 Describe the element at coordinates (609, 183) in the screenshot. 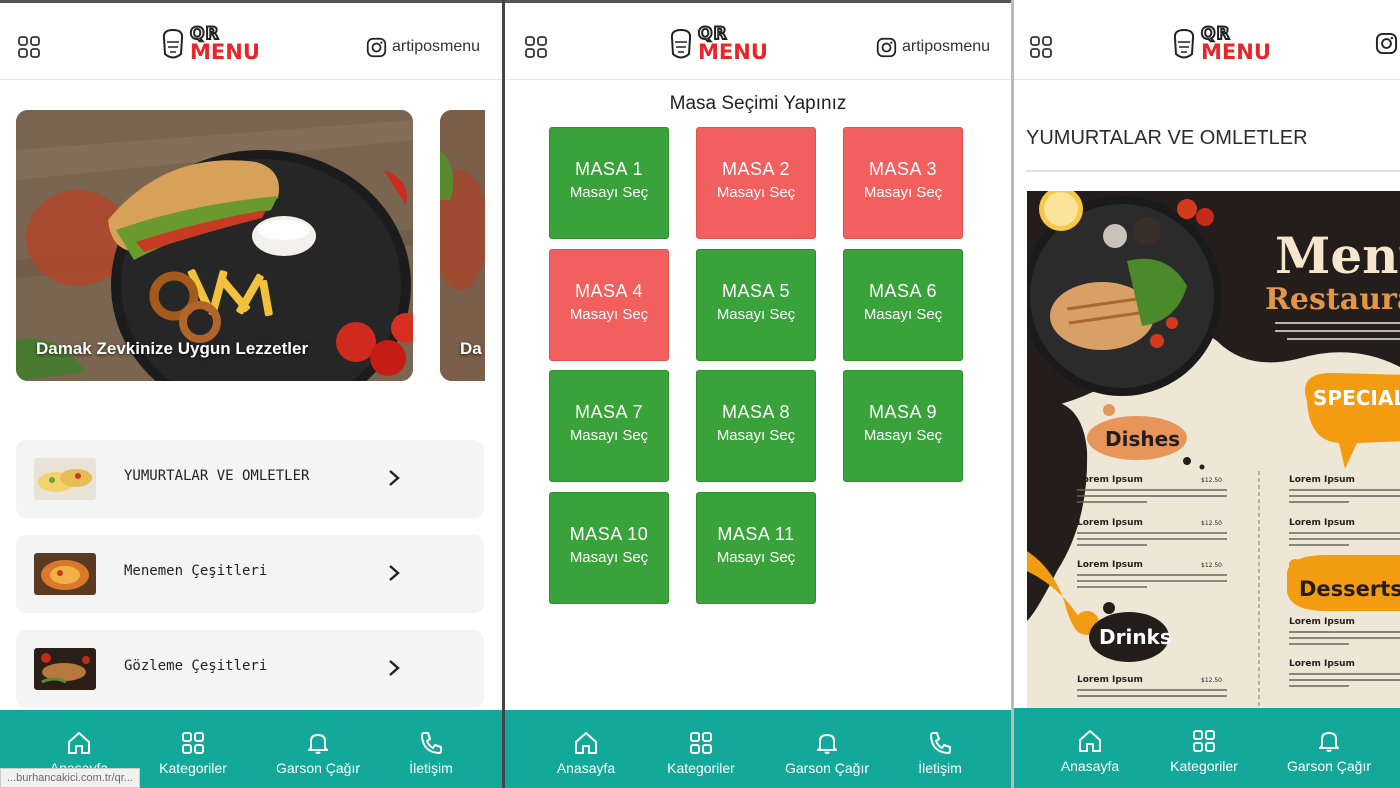

I see `table-button: MASA 1 Masayı Seç` at that location.